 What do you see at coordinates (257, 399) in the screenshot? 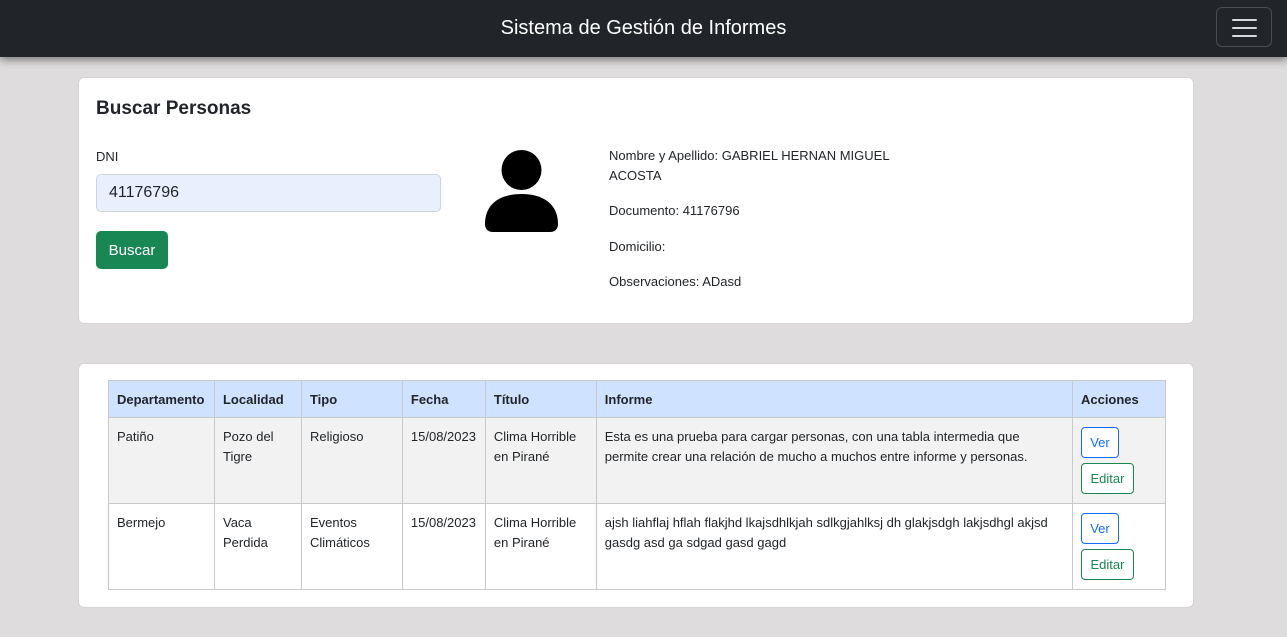
I see `header-localidad: Localidad` at bounding box center [257, 399].